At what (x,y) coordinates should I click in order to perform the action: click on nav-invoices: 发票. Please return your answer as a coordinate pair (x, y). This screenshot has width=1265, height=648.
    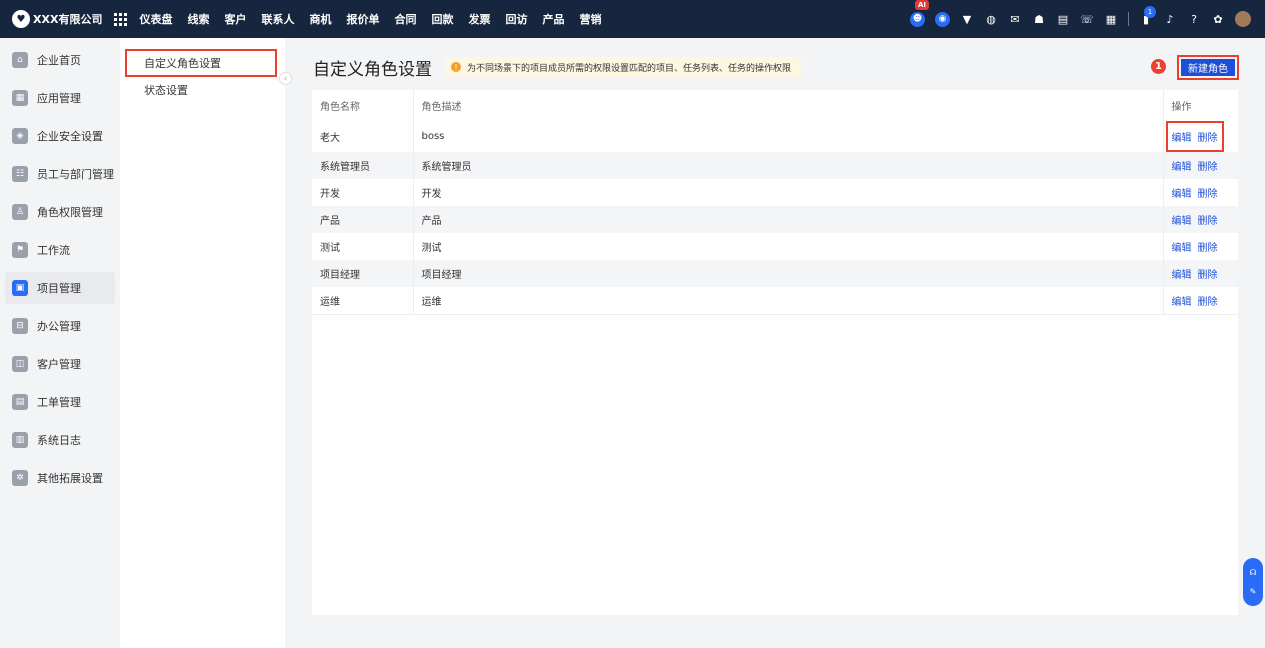
    Looking at the image, I should click on (479, 19).